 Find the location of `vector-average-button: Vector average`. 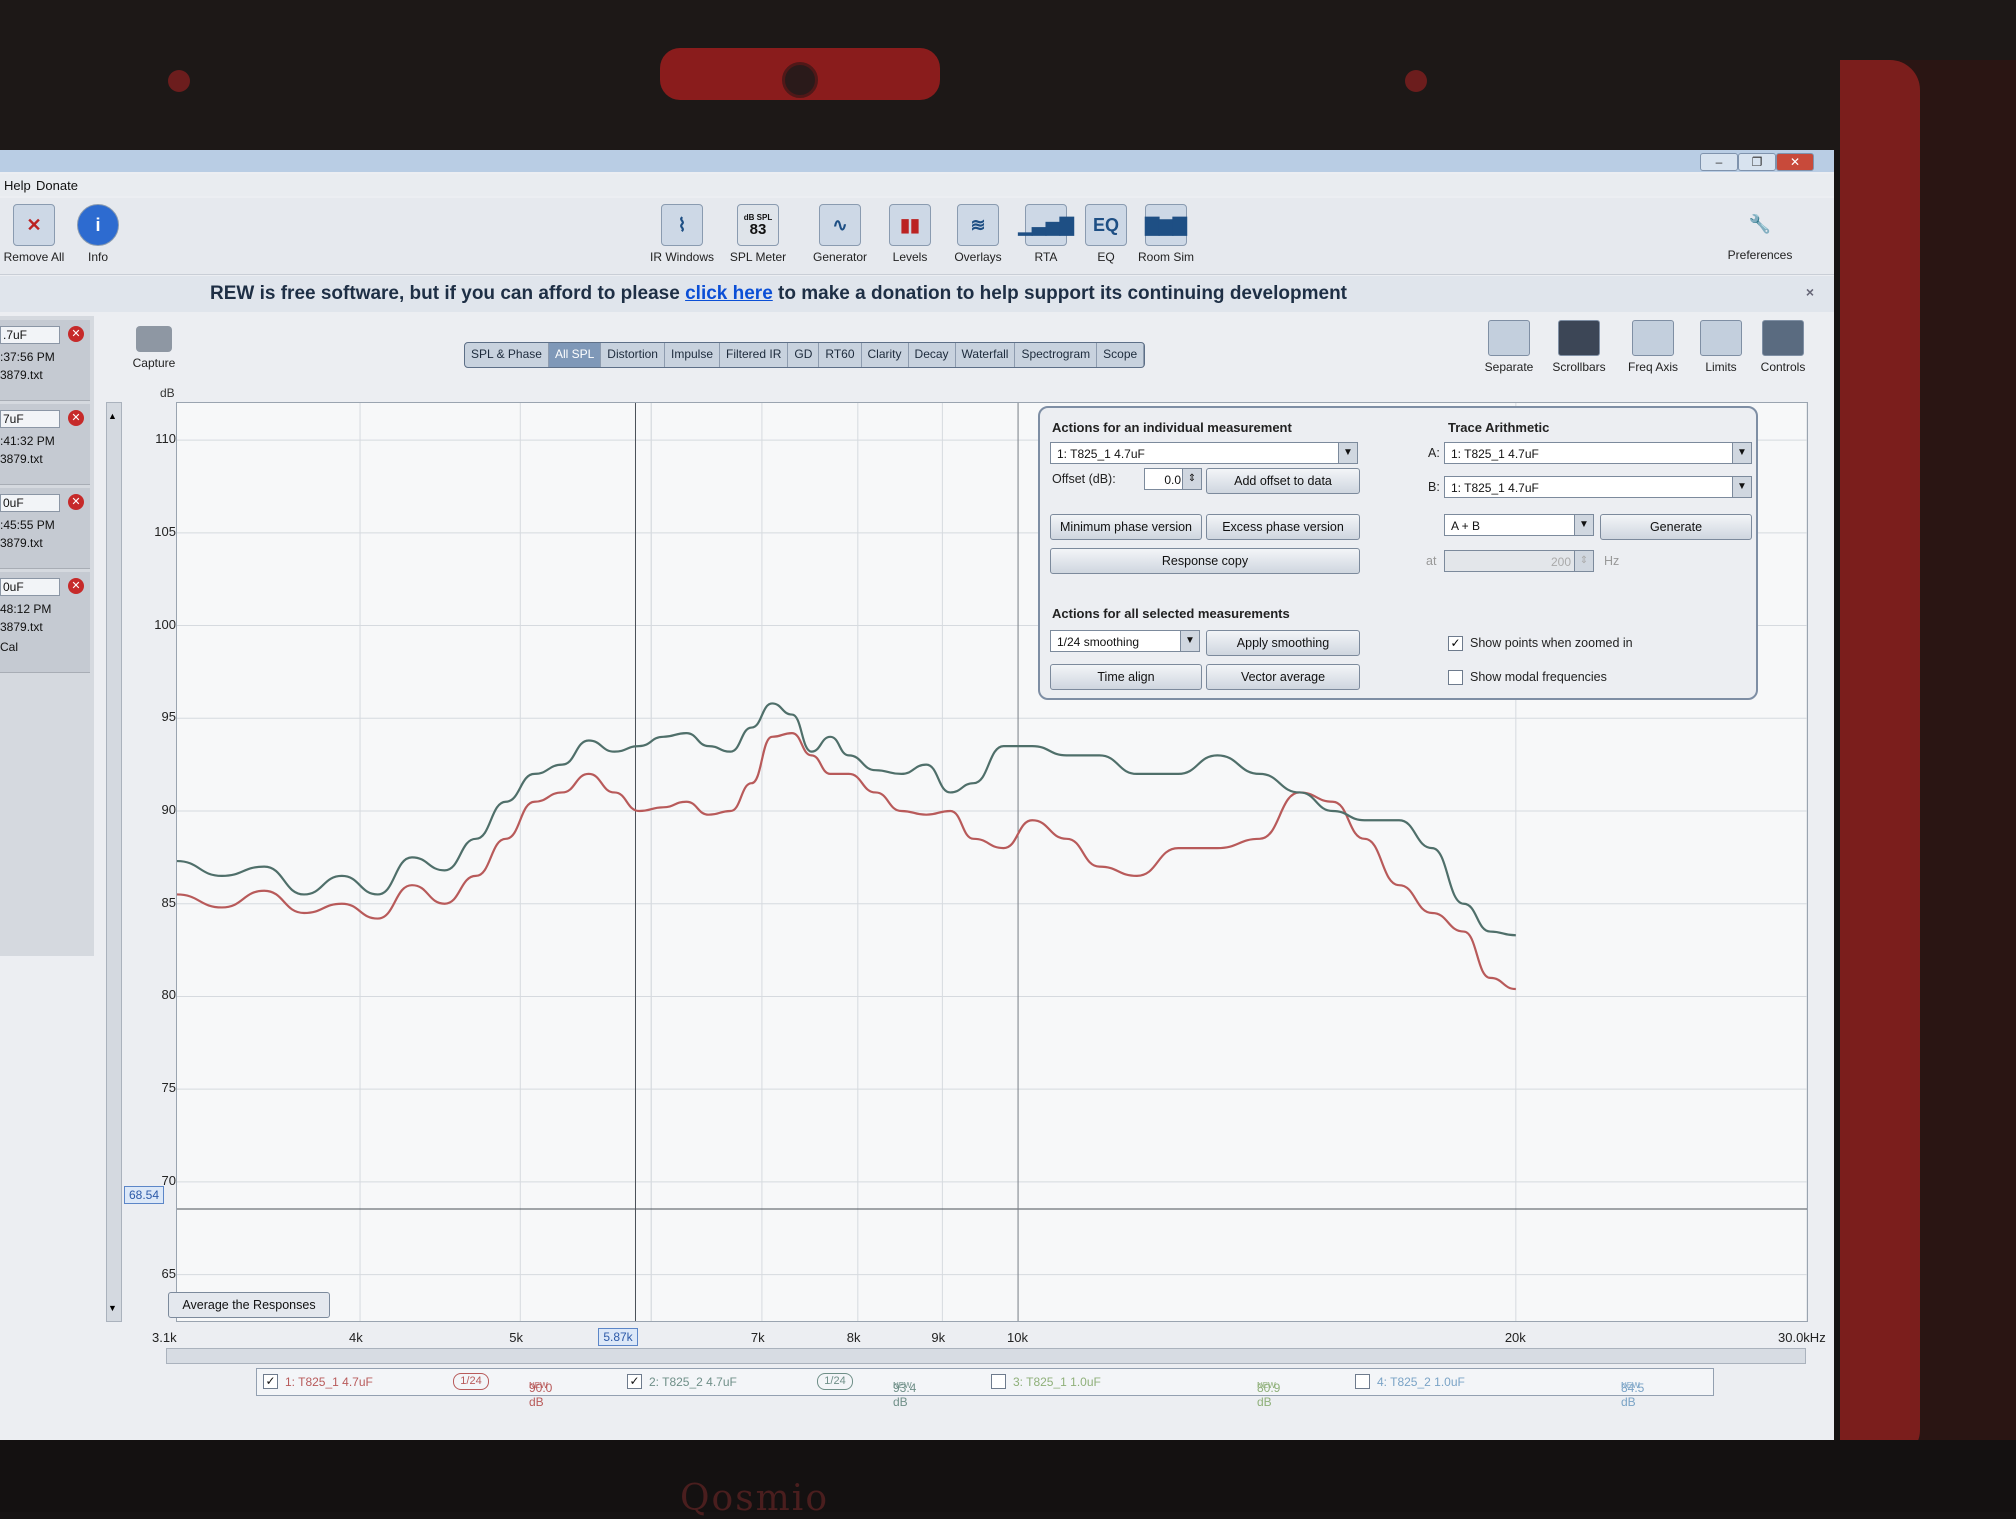

vector-average-button: Vector average is located at coordinates (1283, 677).